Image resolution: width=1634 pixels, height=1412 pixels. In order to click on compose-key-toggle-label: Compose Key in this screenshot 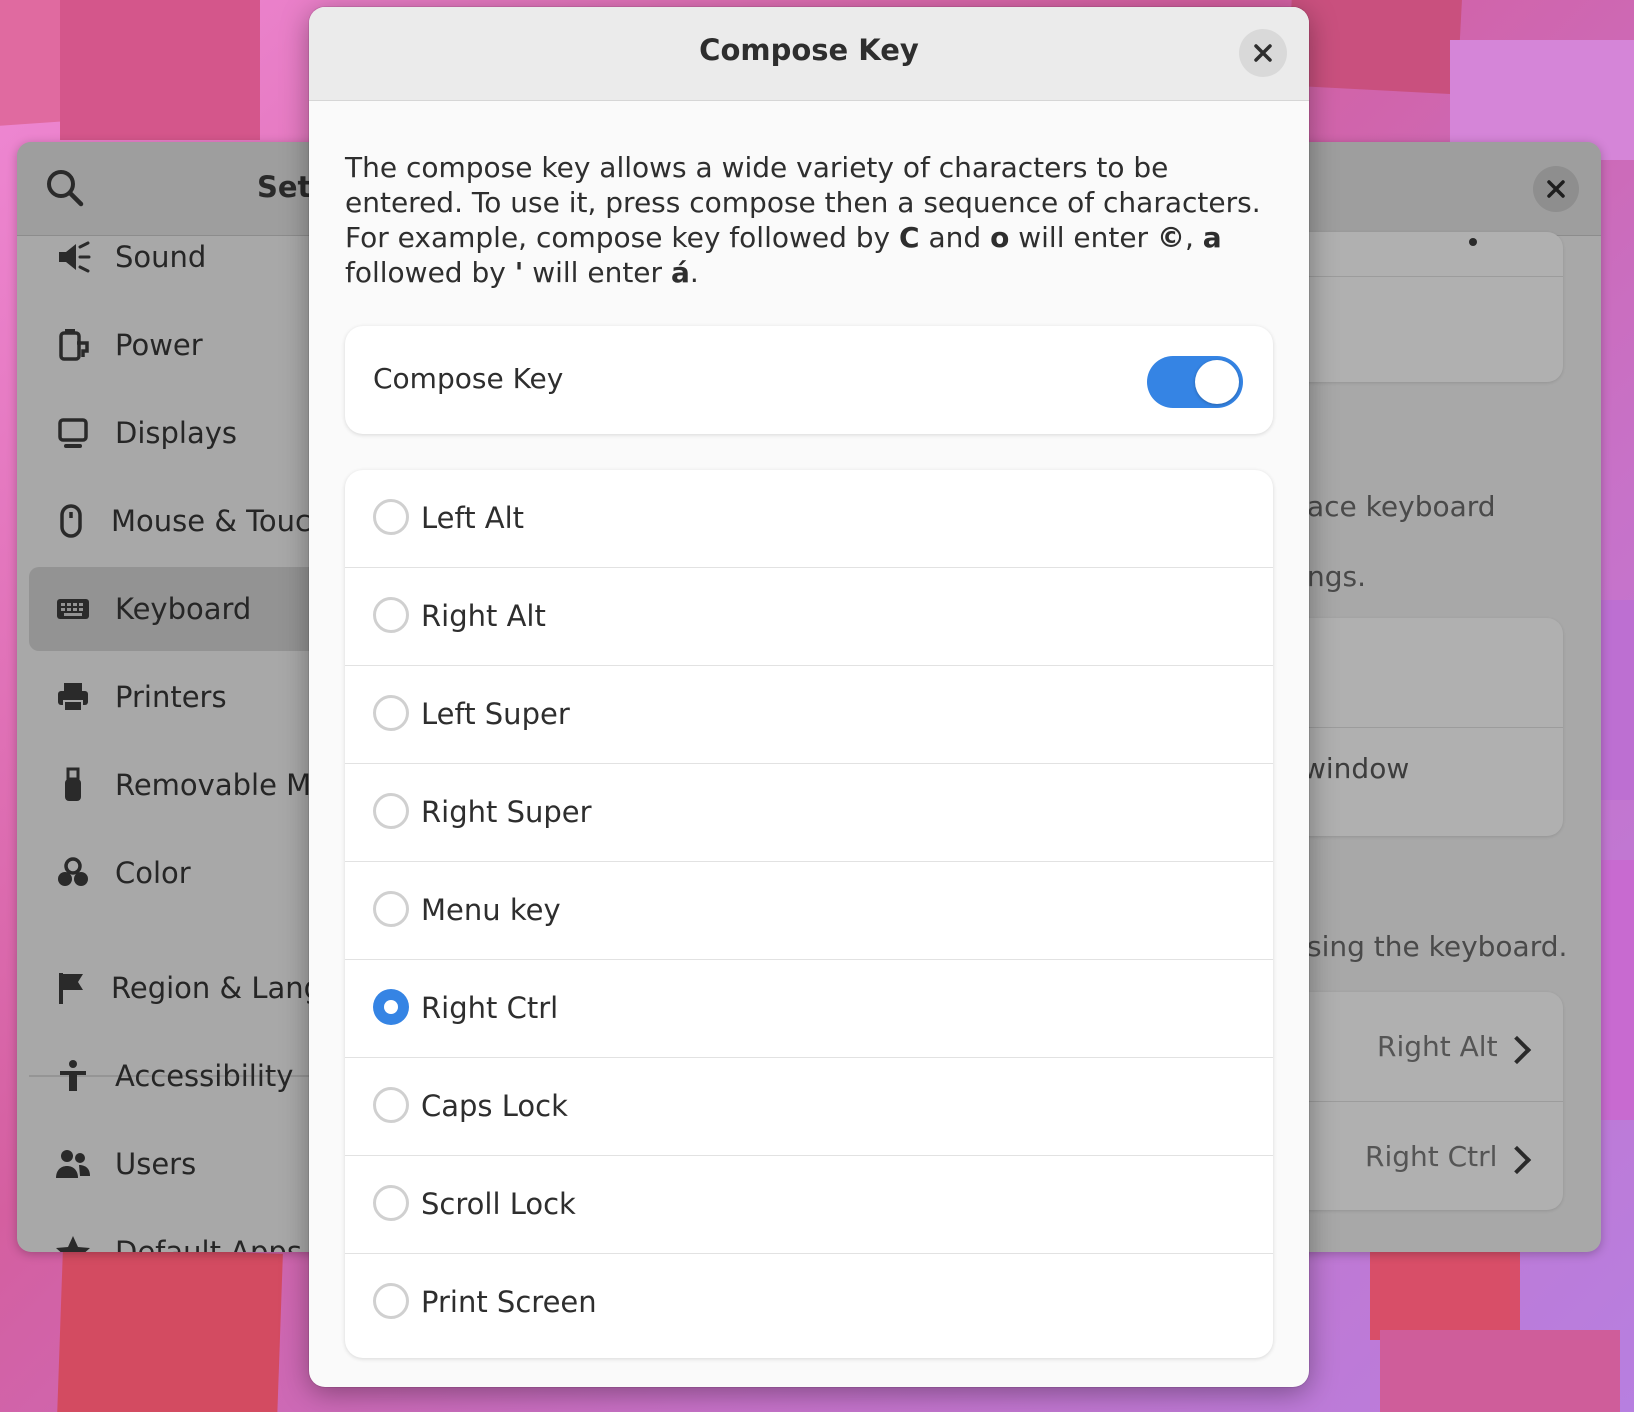, I will do `click(468, 378)`.